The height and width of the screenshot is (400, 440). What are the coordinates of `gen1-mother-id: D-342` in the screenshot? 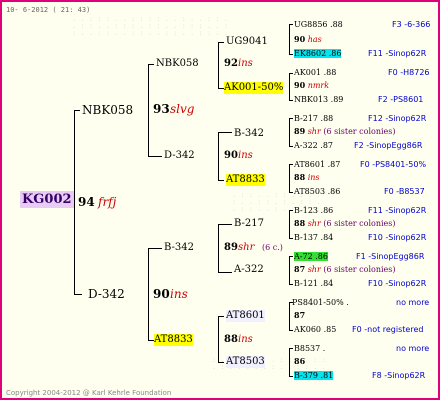 It's located at (106, 294).